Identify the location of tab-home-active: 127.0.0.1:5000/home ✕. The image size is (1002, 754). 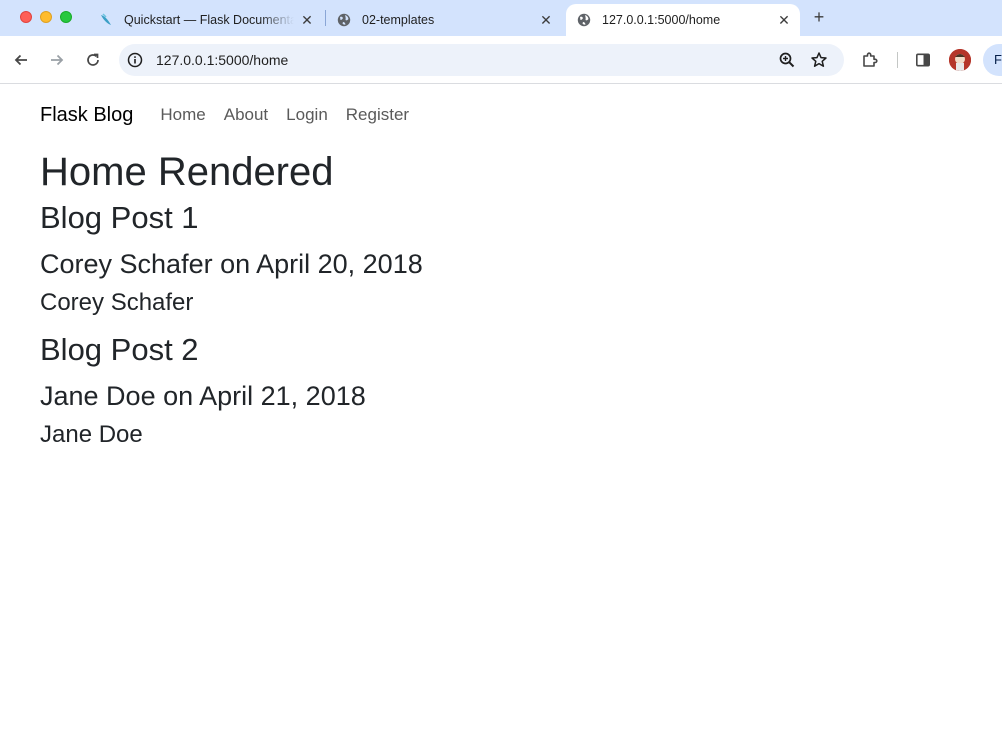
(683, 20).